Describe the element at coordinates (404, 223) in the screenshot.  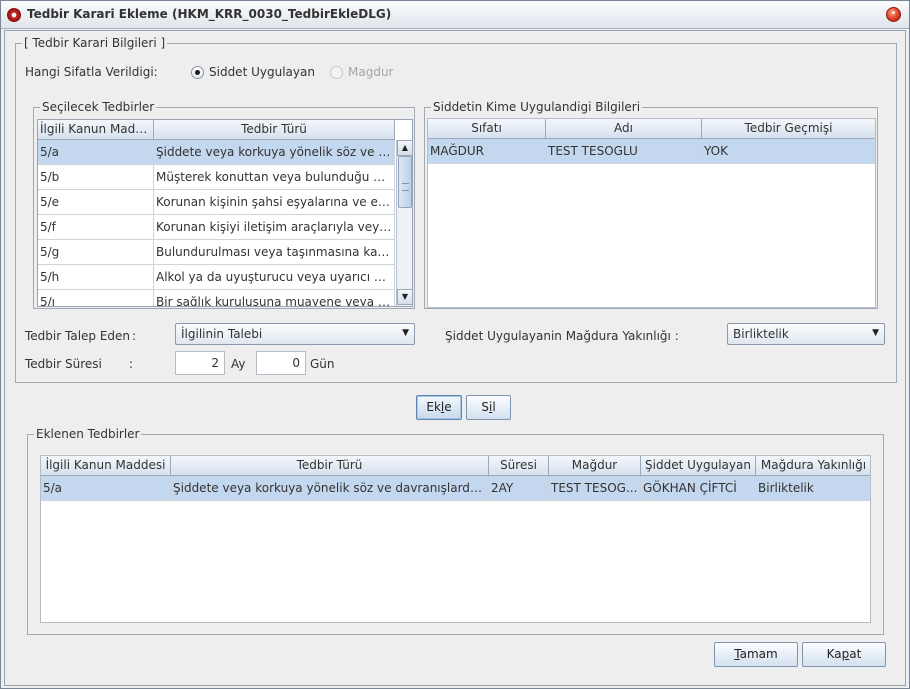
I see `measures-scrollbar: ▲ ▼` at that location.